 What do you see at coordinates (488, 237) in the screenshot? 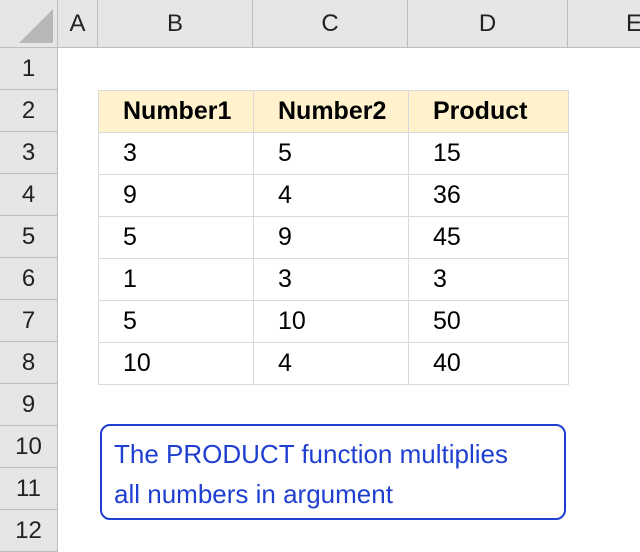
I see `cell-product: 45` at bounding box center [488, 237].